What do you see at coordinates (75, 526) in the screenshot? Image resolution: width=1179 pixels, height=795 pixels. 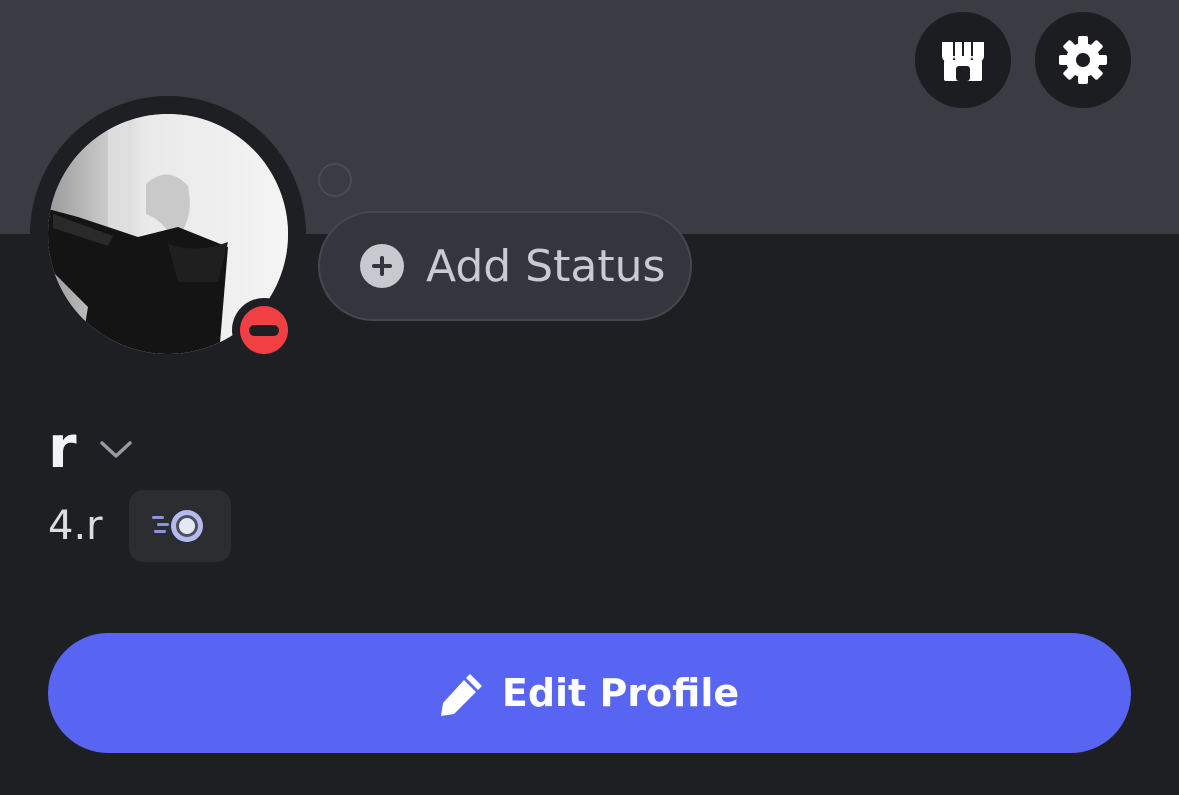 I see `username-handle: 4.r` at bounding box center [75, 526].